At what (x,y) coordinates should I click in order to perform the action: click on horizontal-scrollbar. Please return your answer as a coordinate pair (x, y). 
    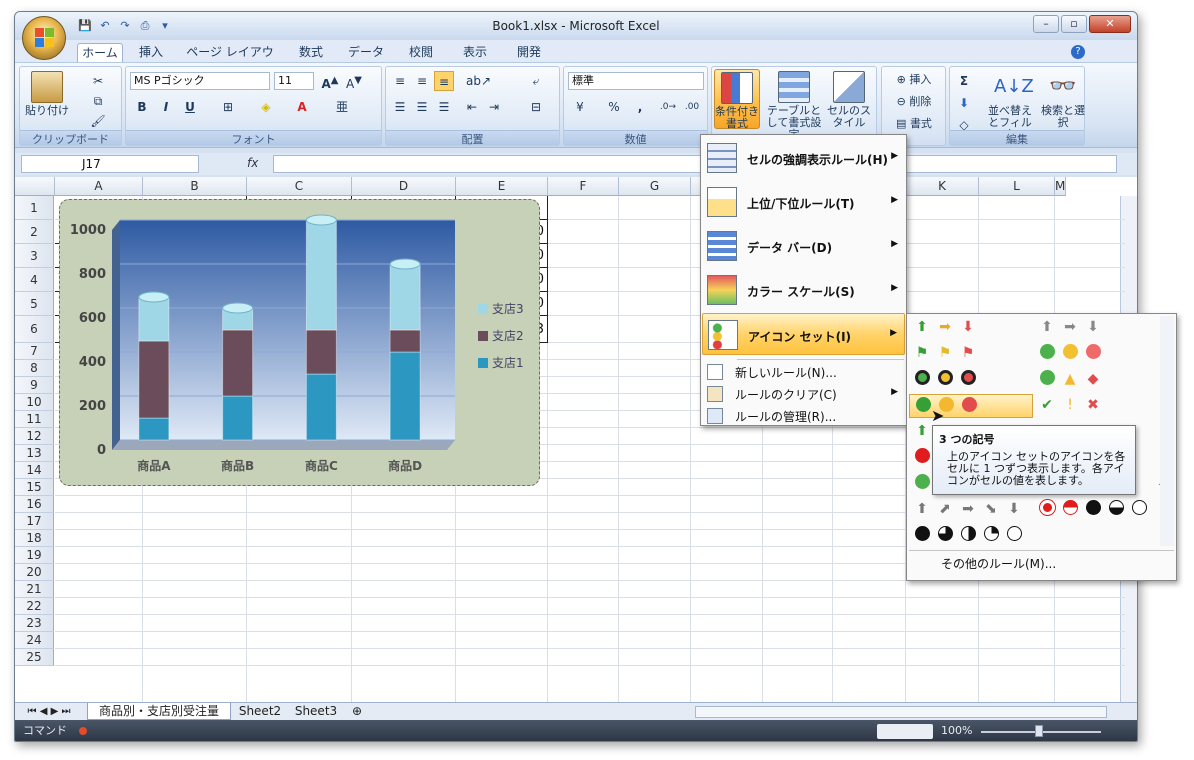
    Looking at the image, I should click on (901, 712).